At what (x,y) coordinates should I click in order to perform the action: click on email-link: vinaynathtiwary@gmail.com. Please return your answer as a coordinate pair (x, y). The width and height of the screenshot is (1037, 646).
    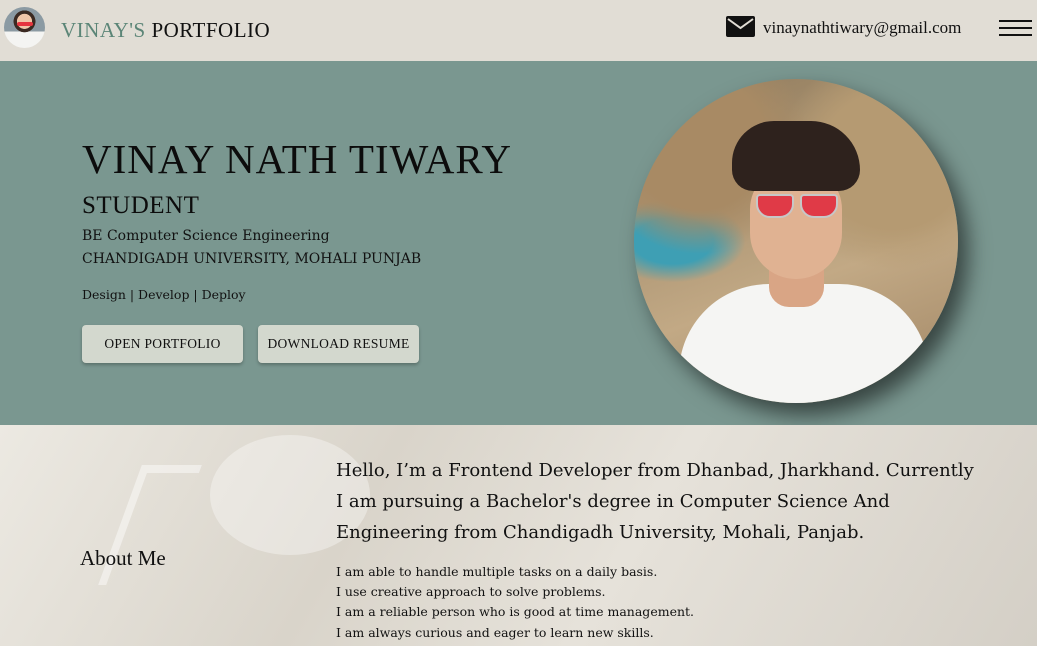
    Looking at the image, I should click on (862, 28).